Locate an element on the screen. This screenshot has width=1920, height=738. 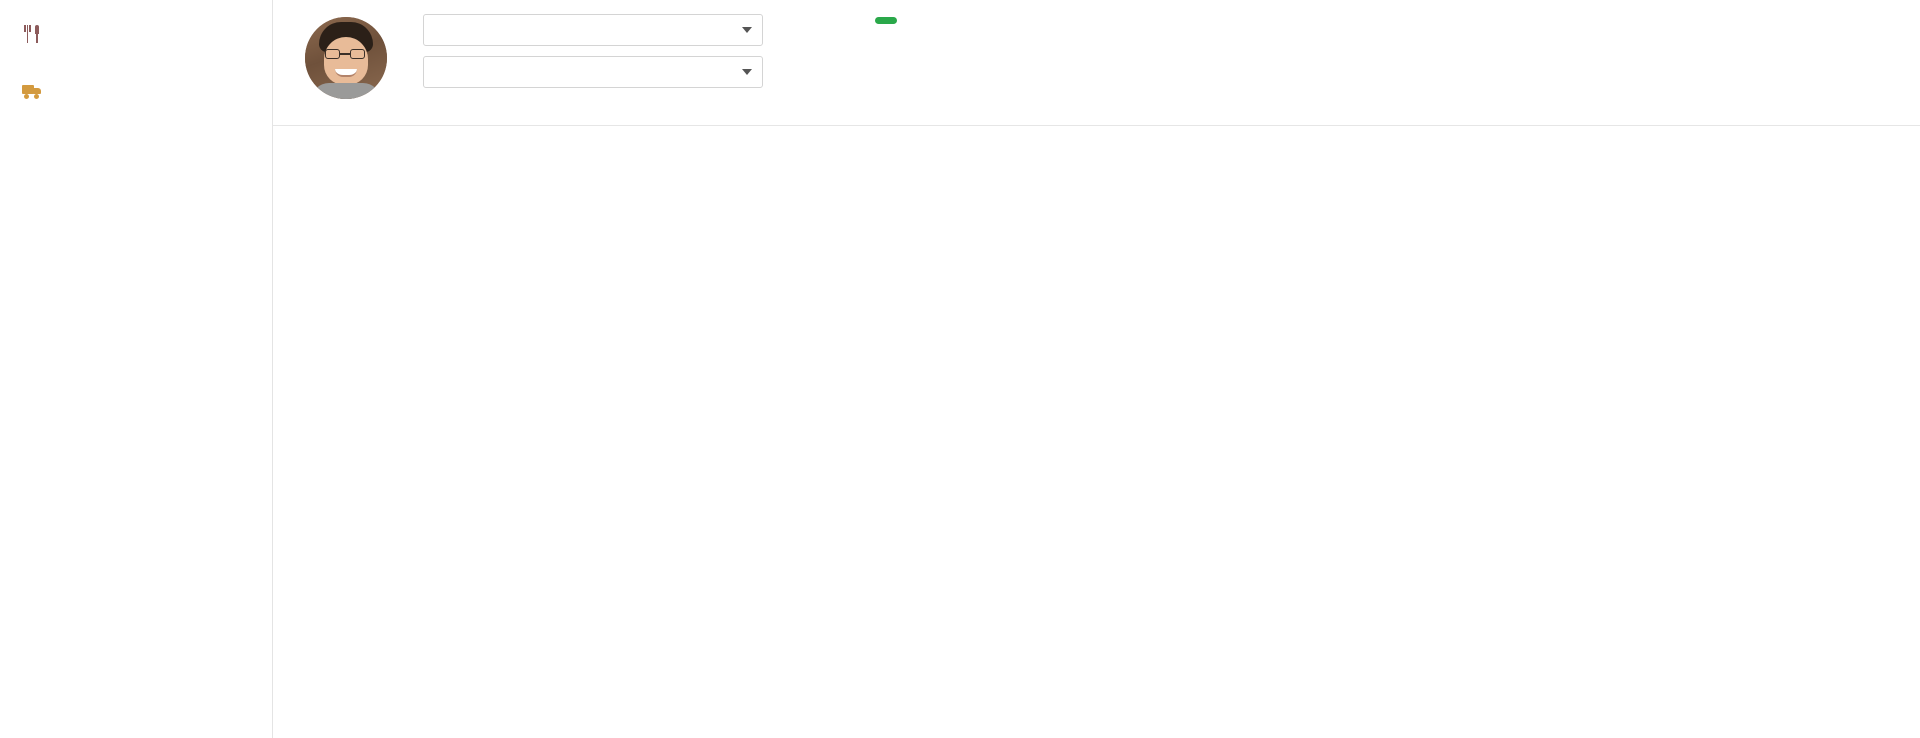
location-select is located at coordinates (593, 72).